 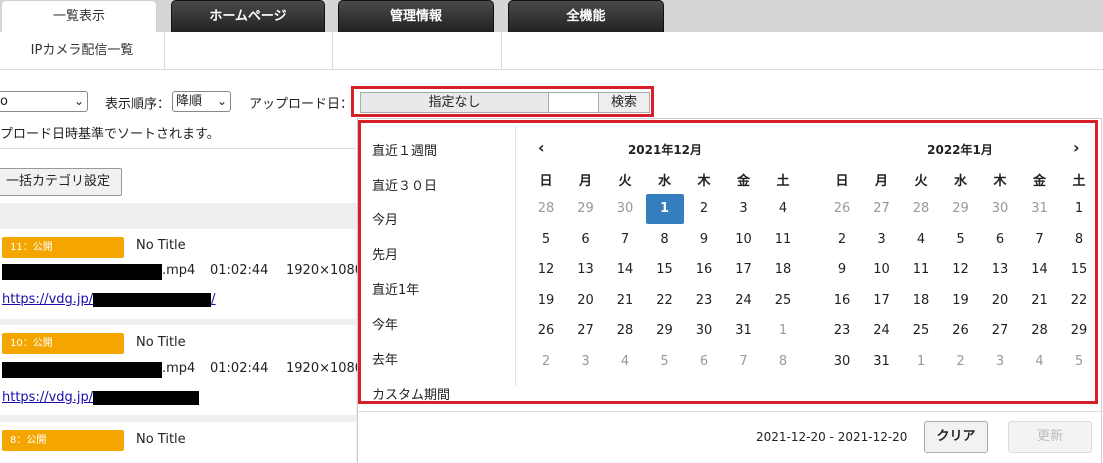 I want to click on search-button: 検索, so click(x=624, y=102).